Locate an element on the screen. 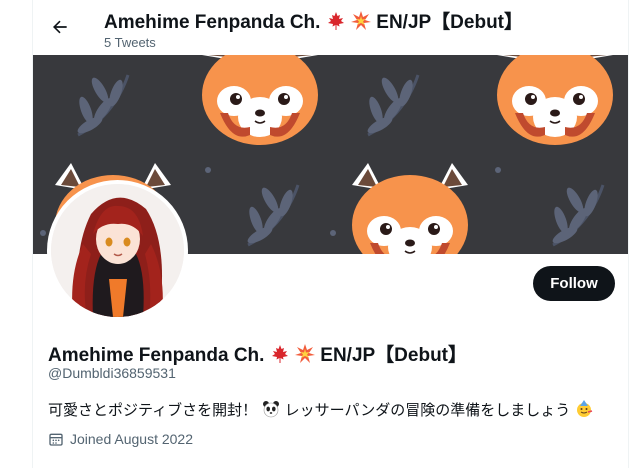 The image size is (644, 468). back-button is located at coordinates (60, 27).